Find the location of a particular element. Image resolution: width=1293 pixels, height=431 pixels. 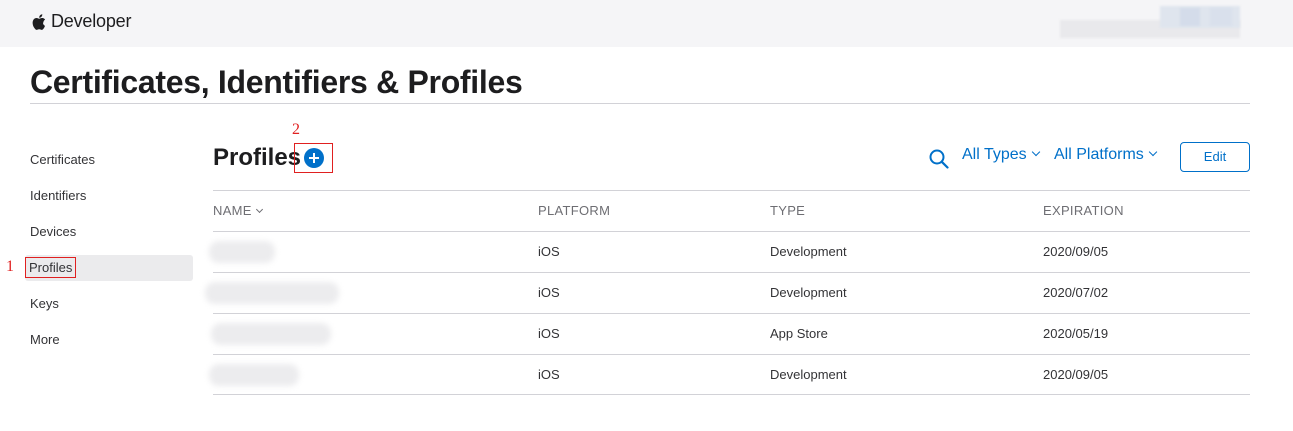

brand-link: Developer is located at coordinates (81, 21).